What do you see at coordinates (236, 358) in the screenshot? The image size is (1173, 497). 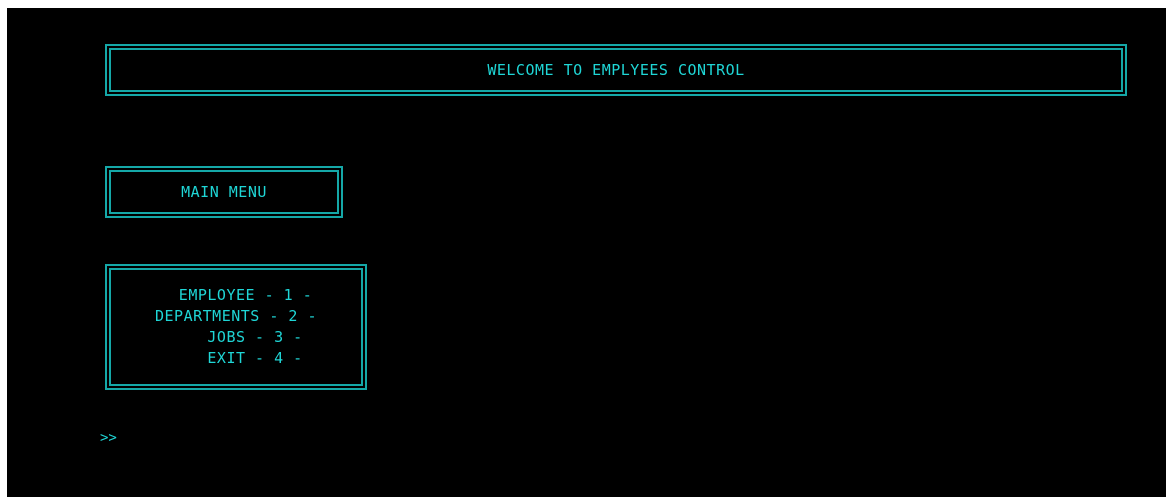 I see `menu-option-exit: EXIT - 4 -` at bounding box center [236, 358].